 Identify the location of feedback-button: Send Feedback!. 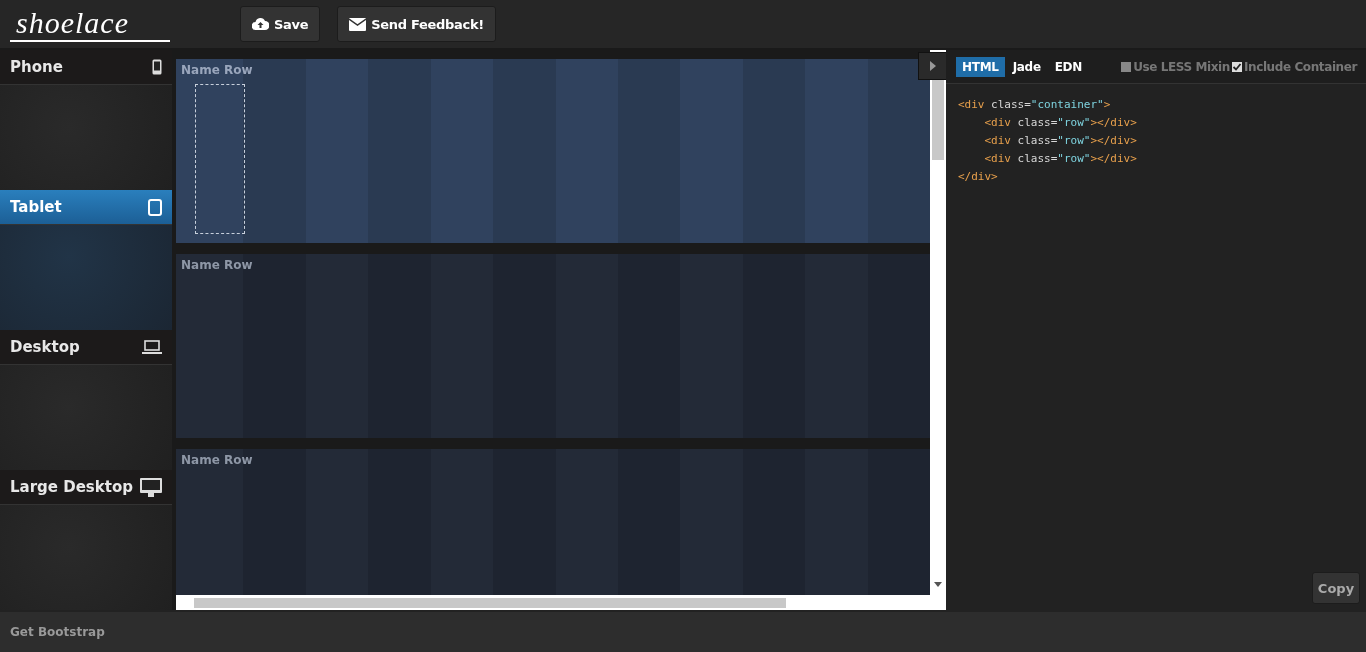
(416, 24).